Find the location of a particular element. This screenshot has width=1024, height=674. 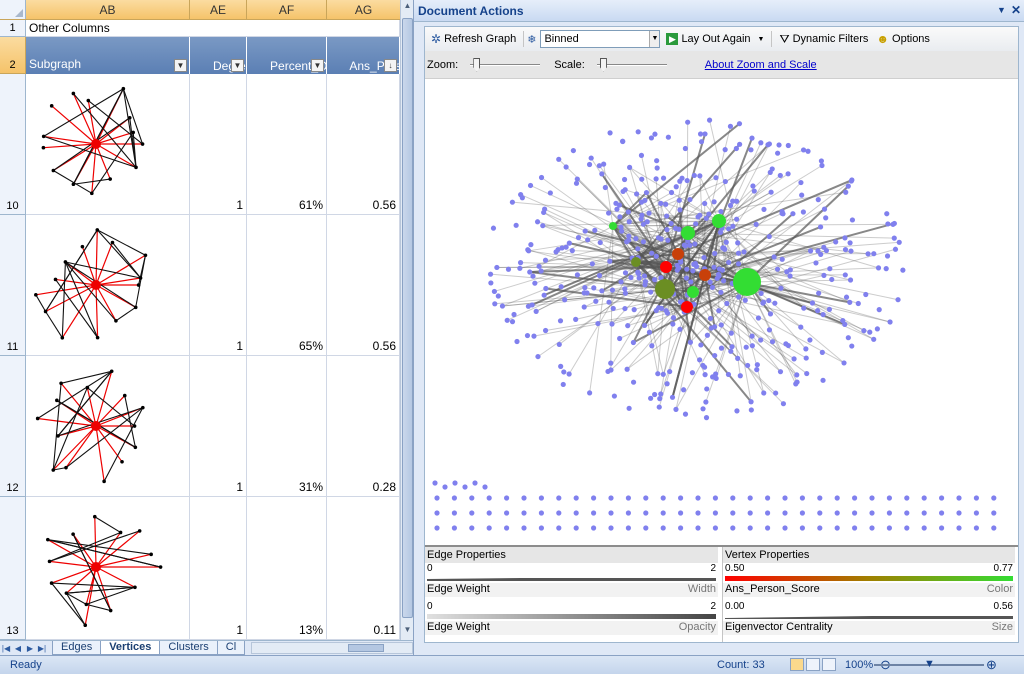

row-header: 1 is located at coordinates (13, 28).